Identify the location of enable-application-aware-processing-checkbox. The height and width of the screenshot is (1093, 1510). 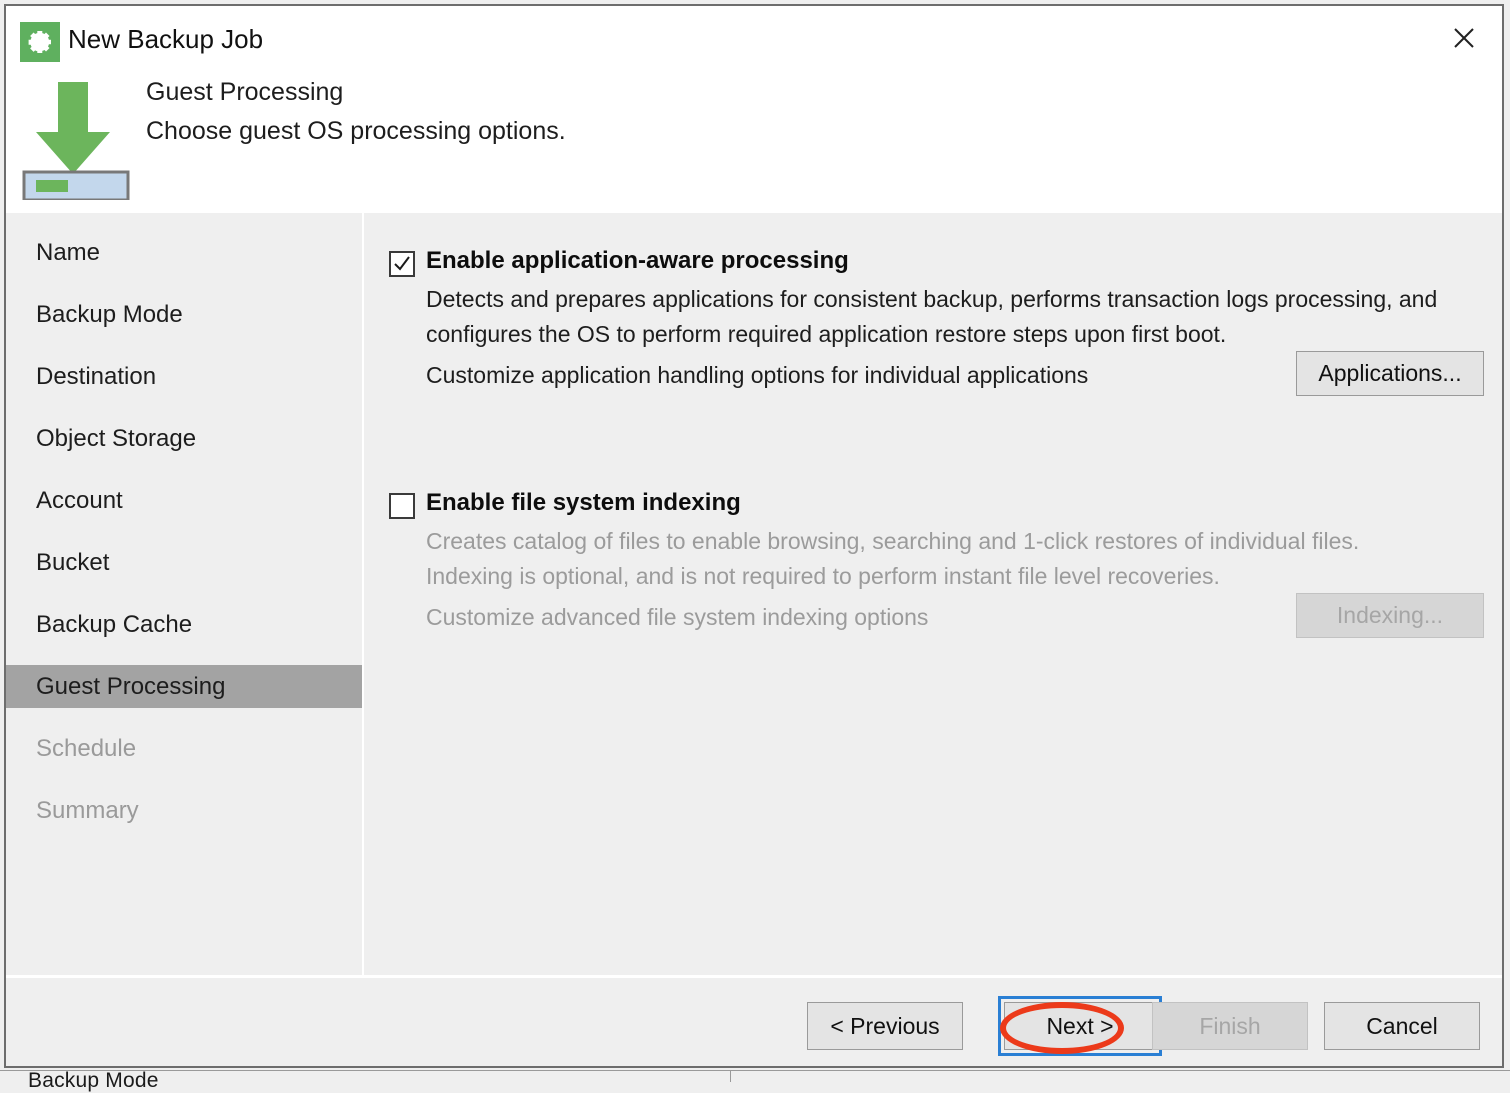
(402, 264).